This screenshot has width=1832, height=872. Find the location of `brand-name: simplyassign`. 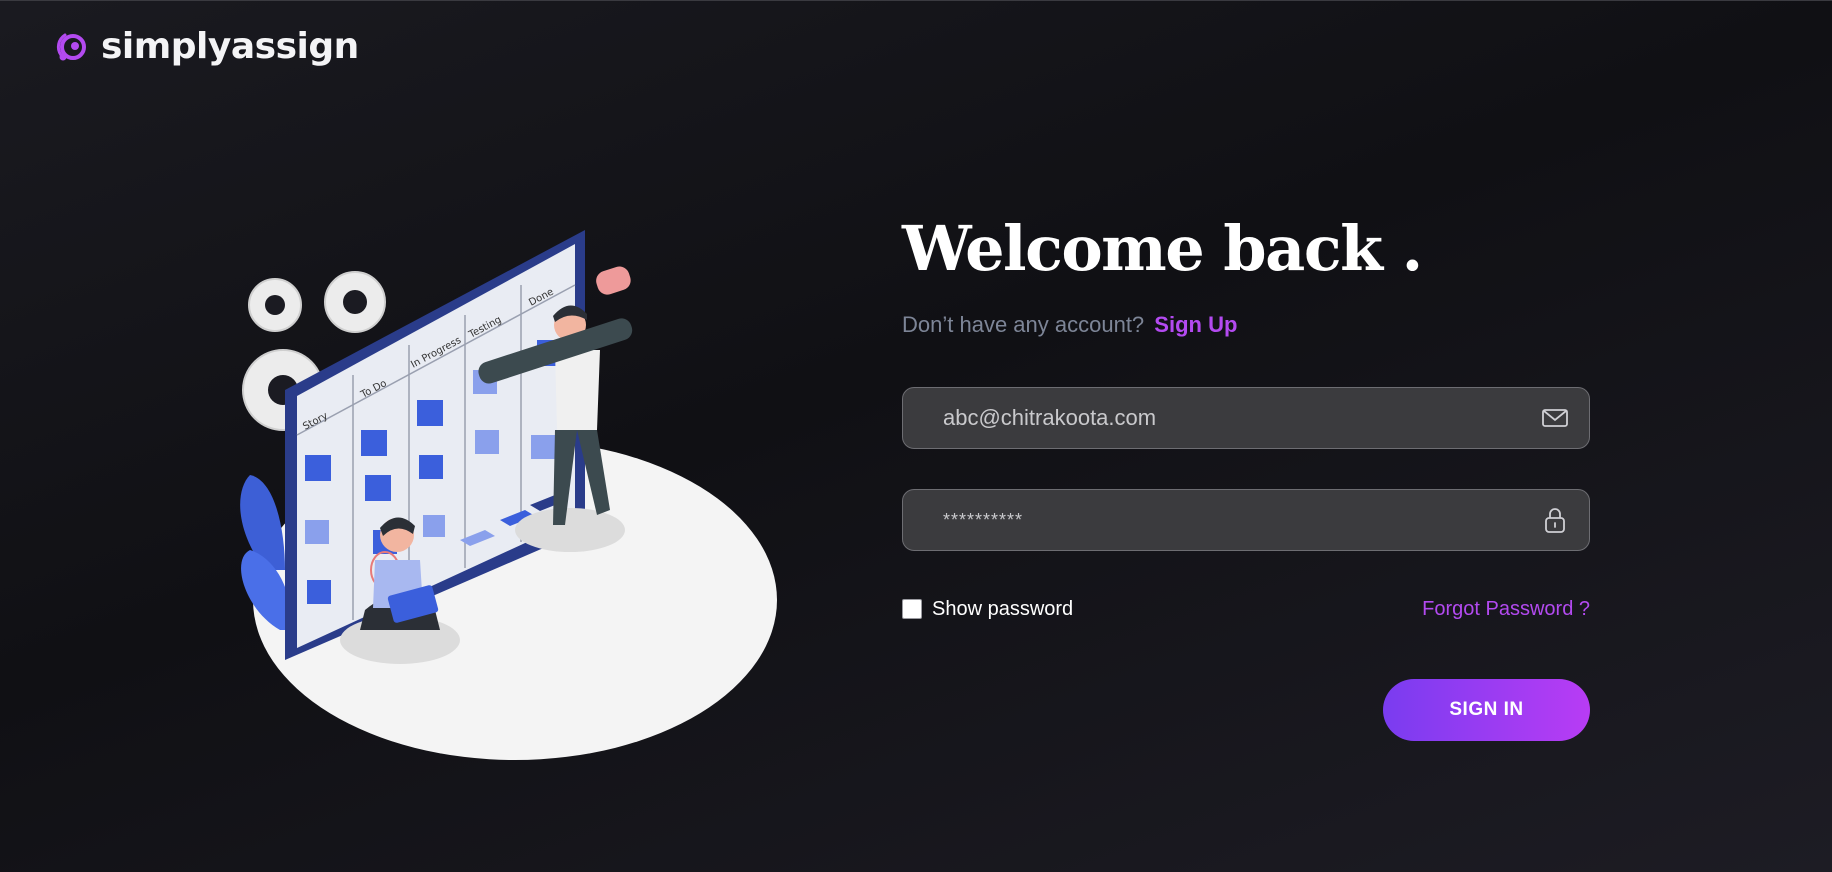

brand-name: simplyassign is located at coordinates (230, 46).